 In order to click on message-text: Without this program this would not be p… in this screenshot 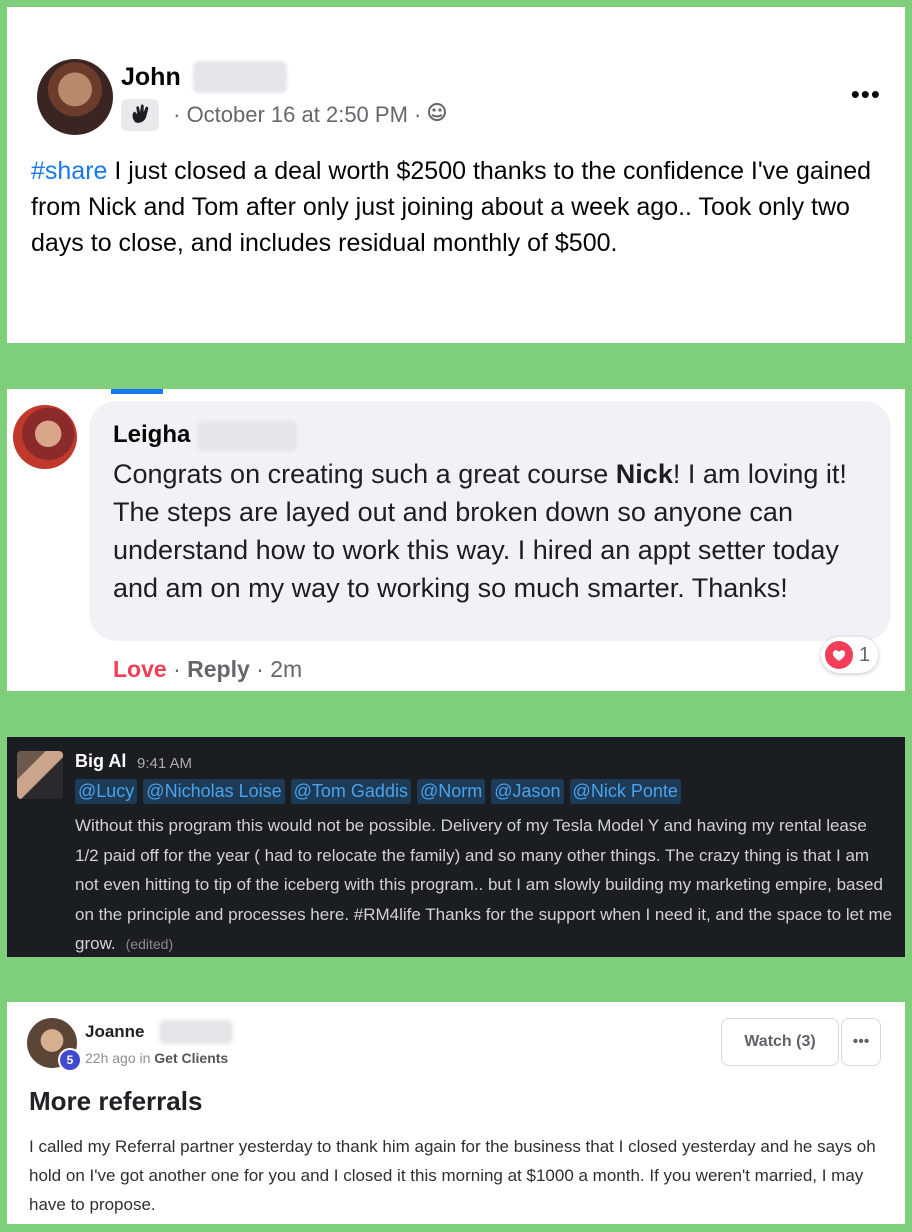, I will do `click(485, 885)`.